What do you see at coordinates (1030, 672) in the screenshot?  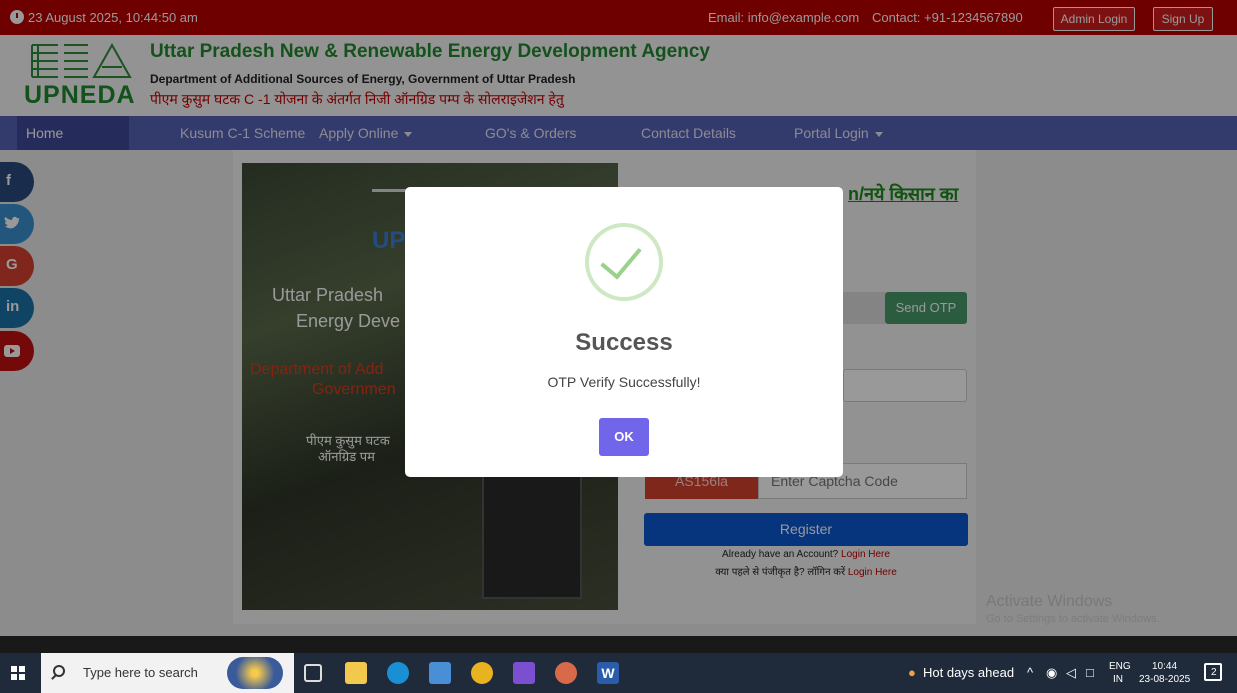 I see `tray-chevron-up-icon: ^` at bounding box center [1030, 672].